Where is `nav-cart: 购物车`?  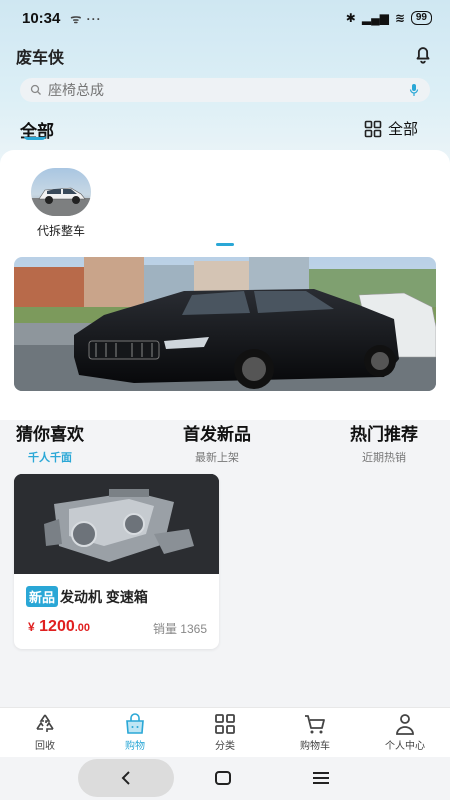
nav-cart: 购物车 is located at coordinates (315, 732).